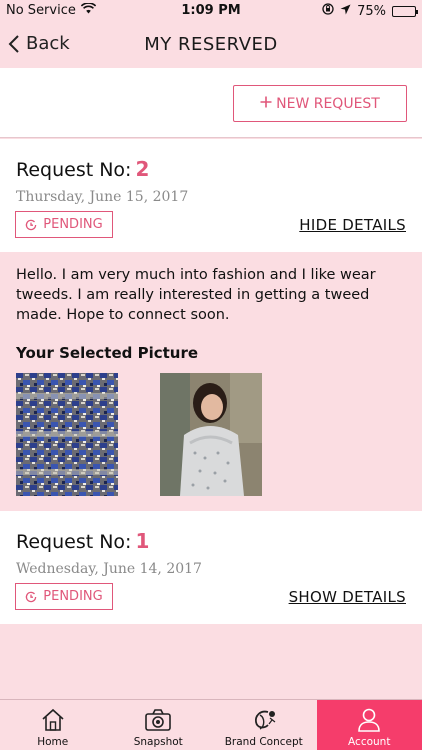 The width and height of the screenshot is (422, 750). I want to click on tab-home: Home, so click(53, 725).